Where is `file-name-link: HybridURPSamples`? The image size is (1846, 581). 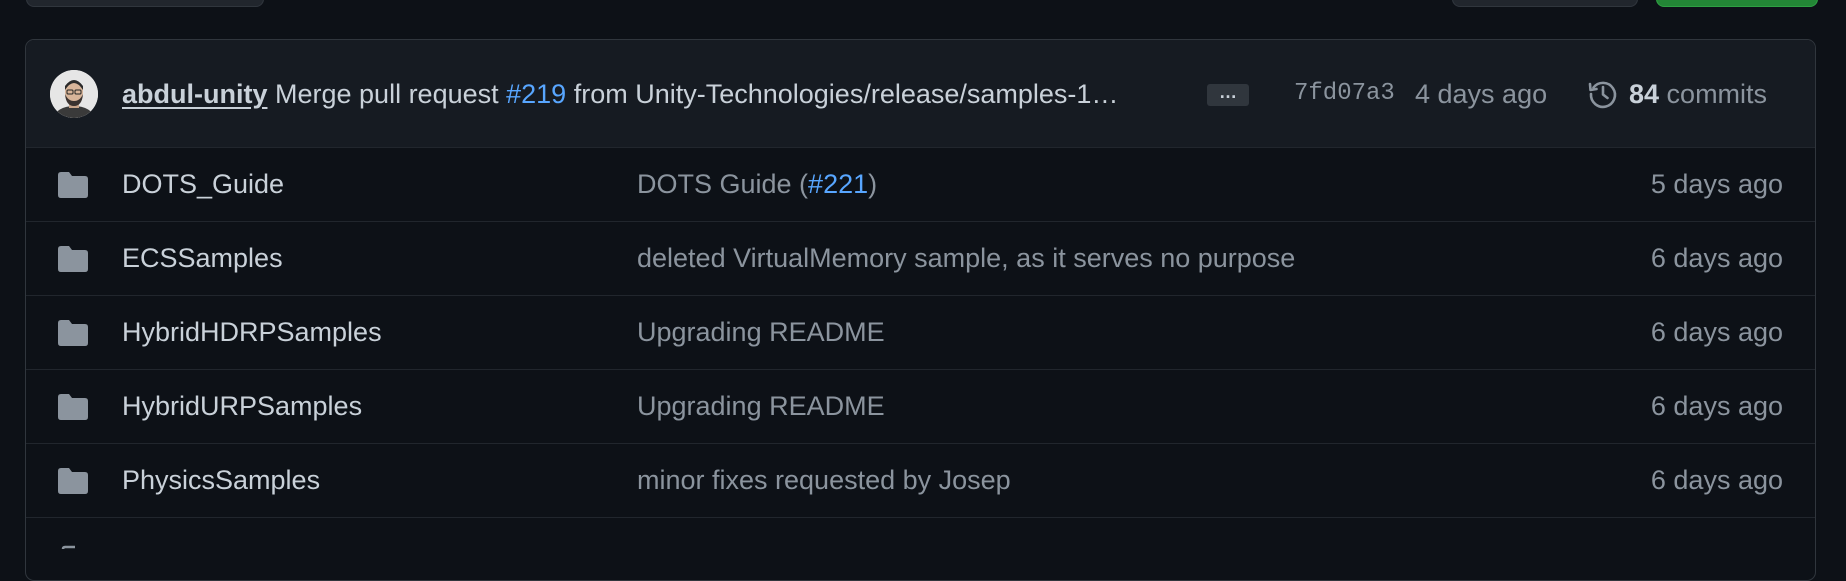
file-name-link: HybridURPSamples is located at coordinates (242, 406).